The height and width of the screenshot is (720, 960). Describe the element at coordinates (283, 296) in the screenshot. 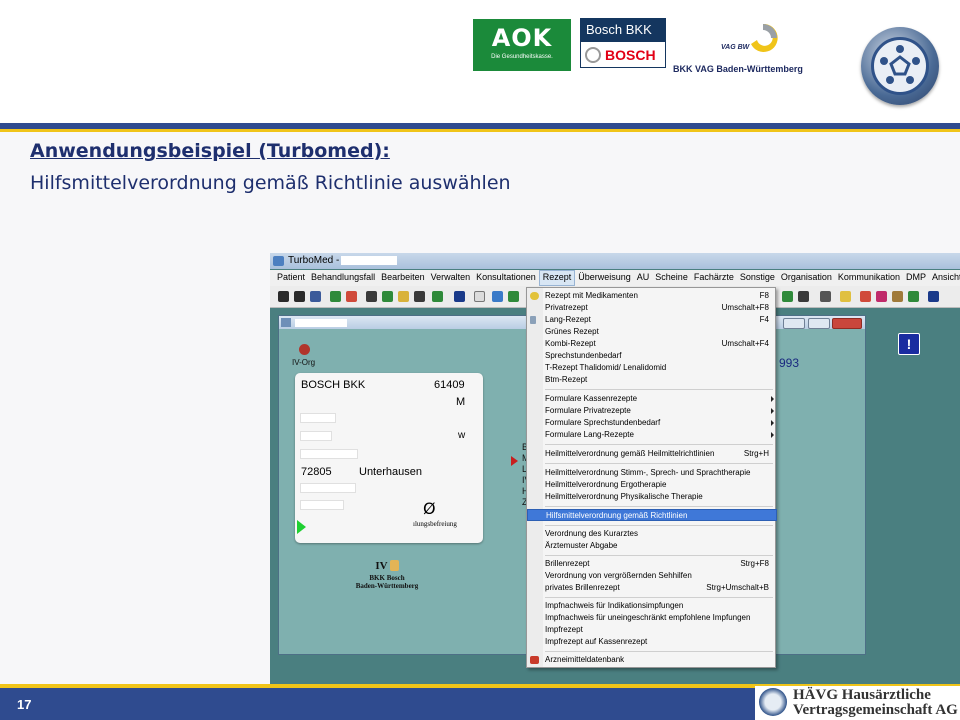

I see `back-icon` at that location.